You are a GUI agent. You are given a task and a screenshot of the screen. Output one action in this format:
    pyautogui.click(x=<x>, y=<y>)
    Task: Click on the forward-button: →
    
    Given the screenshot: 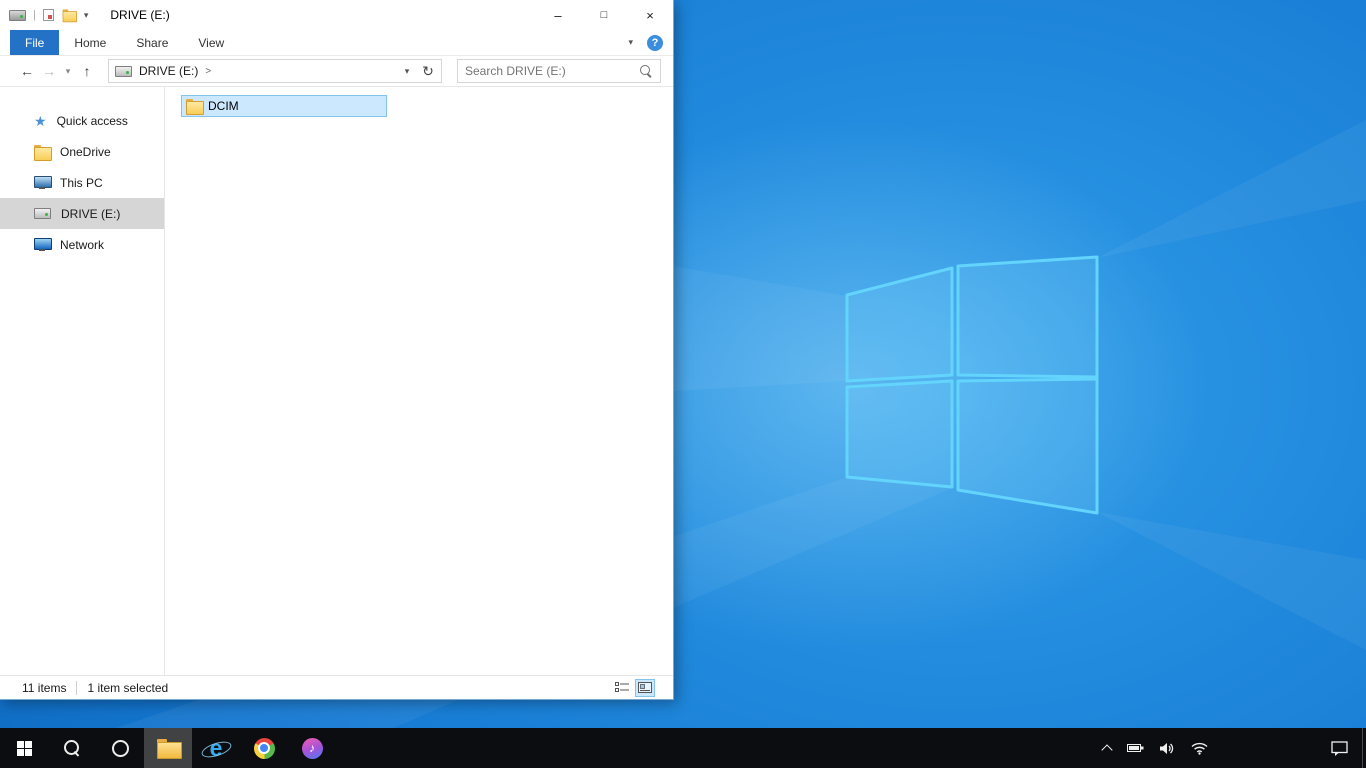 What is the action you would take?
    pyautogui.click(x=49, y=71)
    